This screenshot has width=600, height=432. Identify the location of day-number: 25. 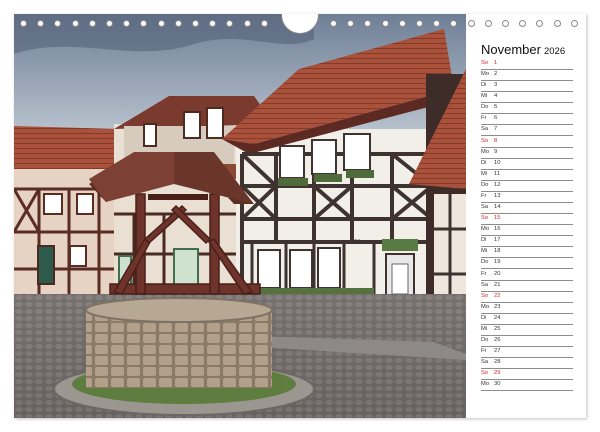
(497, 328).